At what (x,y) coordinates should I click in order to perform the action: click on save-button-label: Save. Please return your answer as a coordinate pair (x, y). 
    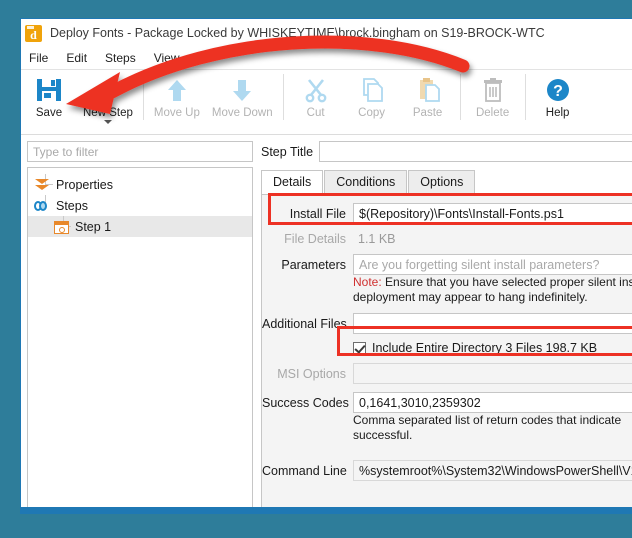
    Looking at the image, I should click on (49, 113).